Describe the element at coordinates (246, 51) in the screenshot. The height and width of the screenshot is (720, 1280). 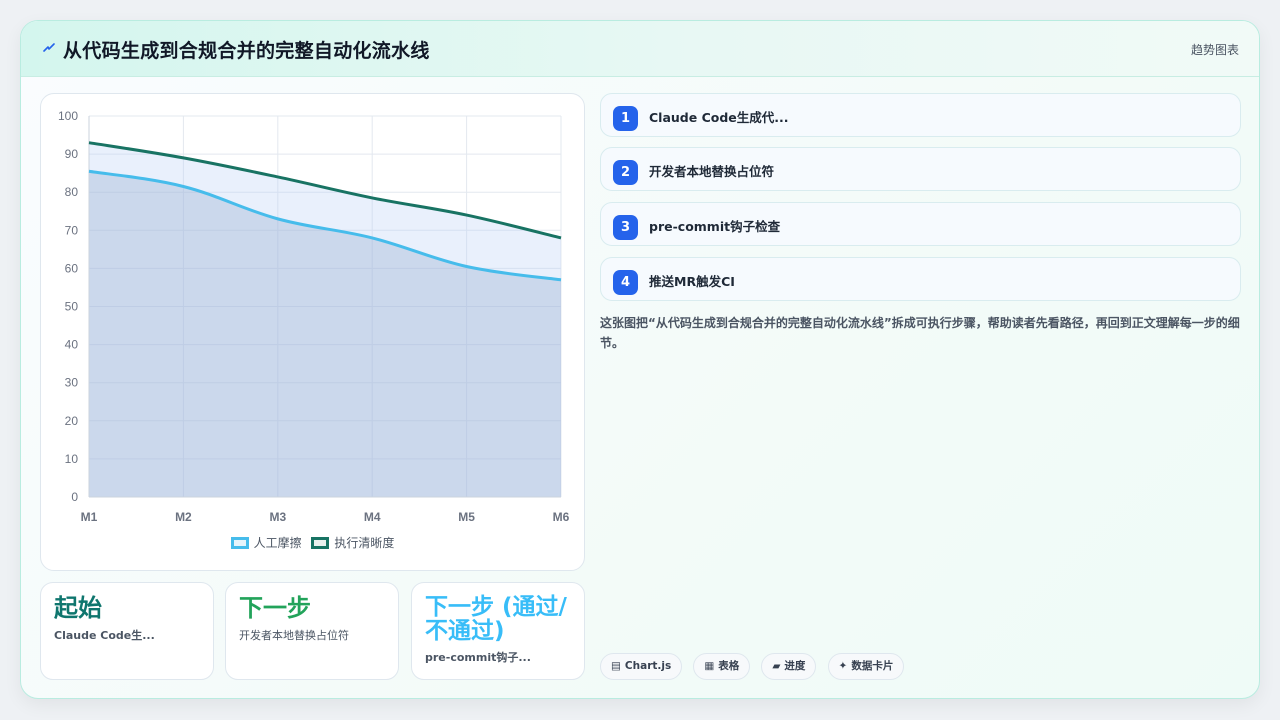
I see `page-title: 从代码生成到合规合并的完整自动化流水线` at that location.